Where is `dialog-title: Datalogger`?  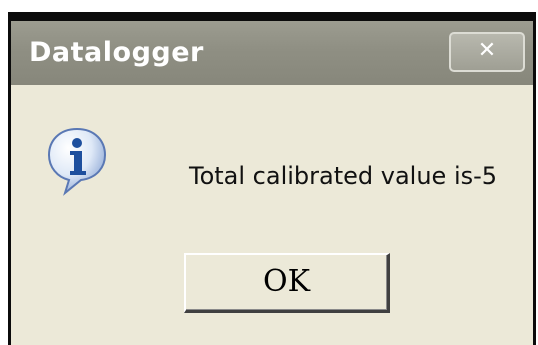 dialog-title: Datalogger is located at coordinates (116, 52).